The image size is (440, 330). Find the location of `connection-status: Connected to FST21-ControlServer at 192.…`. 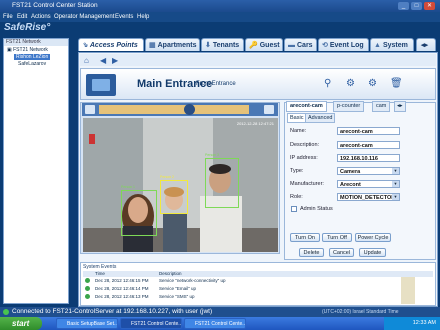

connection-status: Connected to FST21-ControlServer at 192.… is located at coordinates (112, 311).